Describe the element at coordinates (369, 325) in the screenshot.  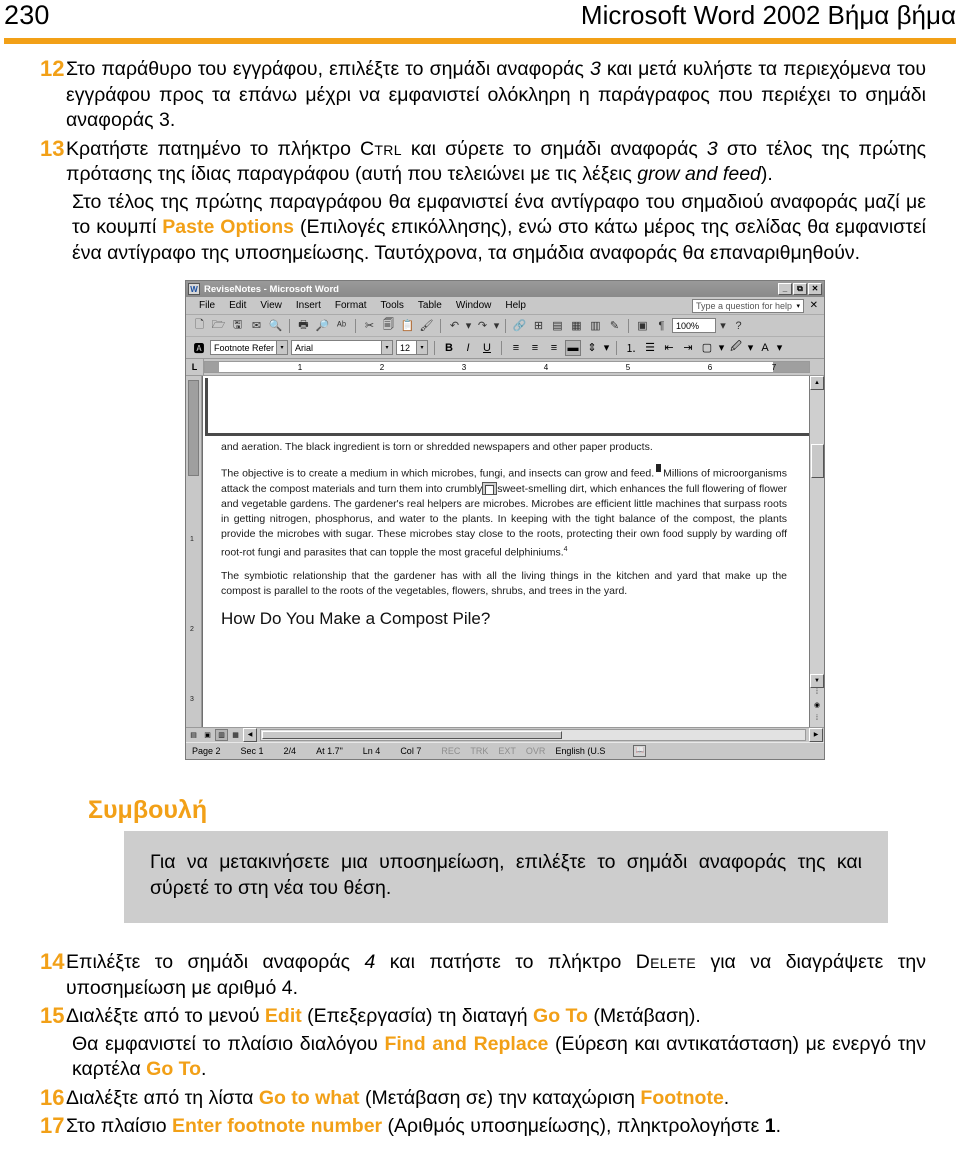
I see `cut-icon: ✂` at that location.